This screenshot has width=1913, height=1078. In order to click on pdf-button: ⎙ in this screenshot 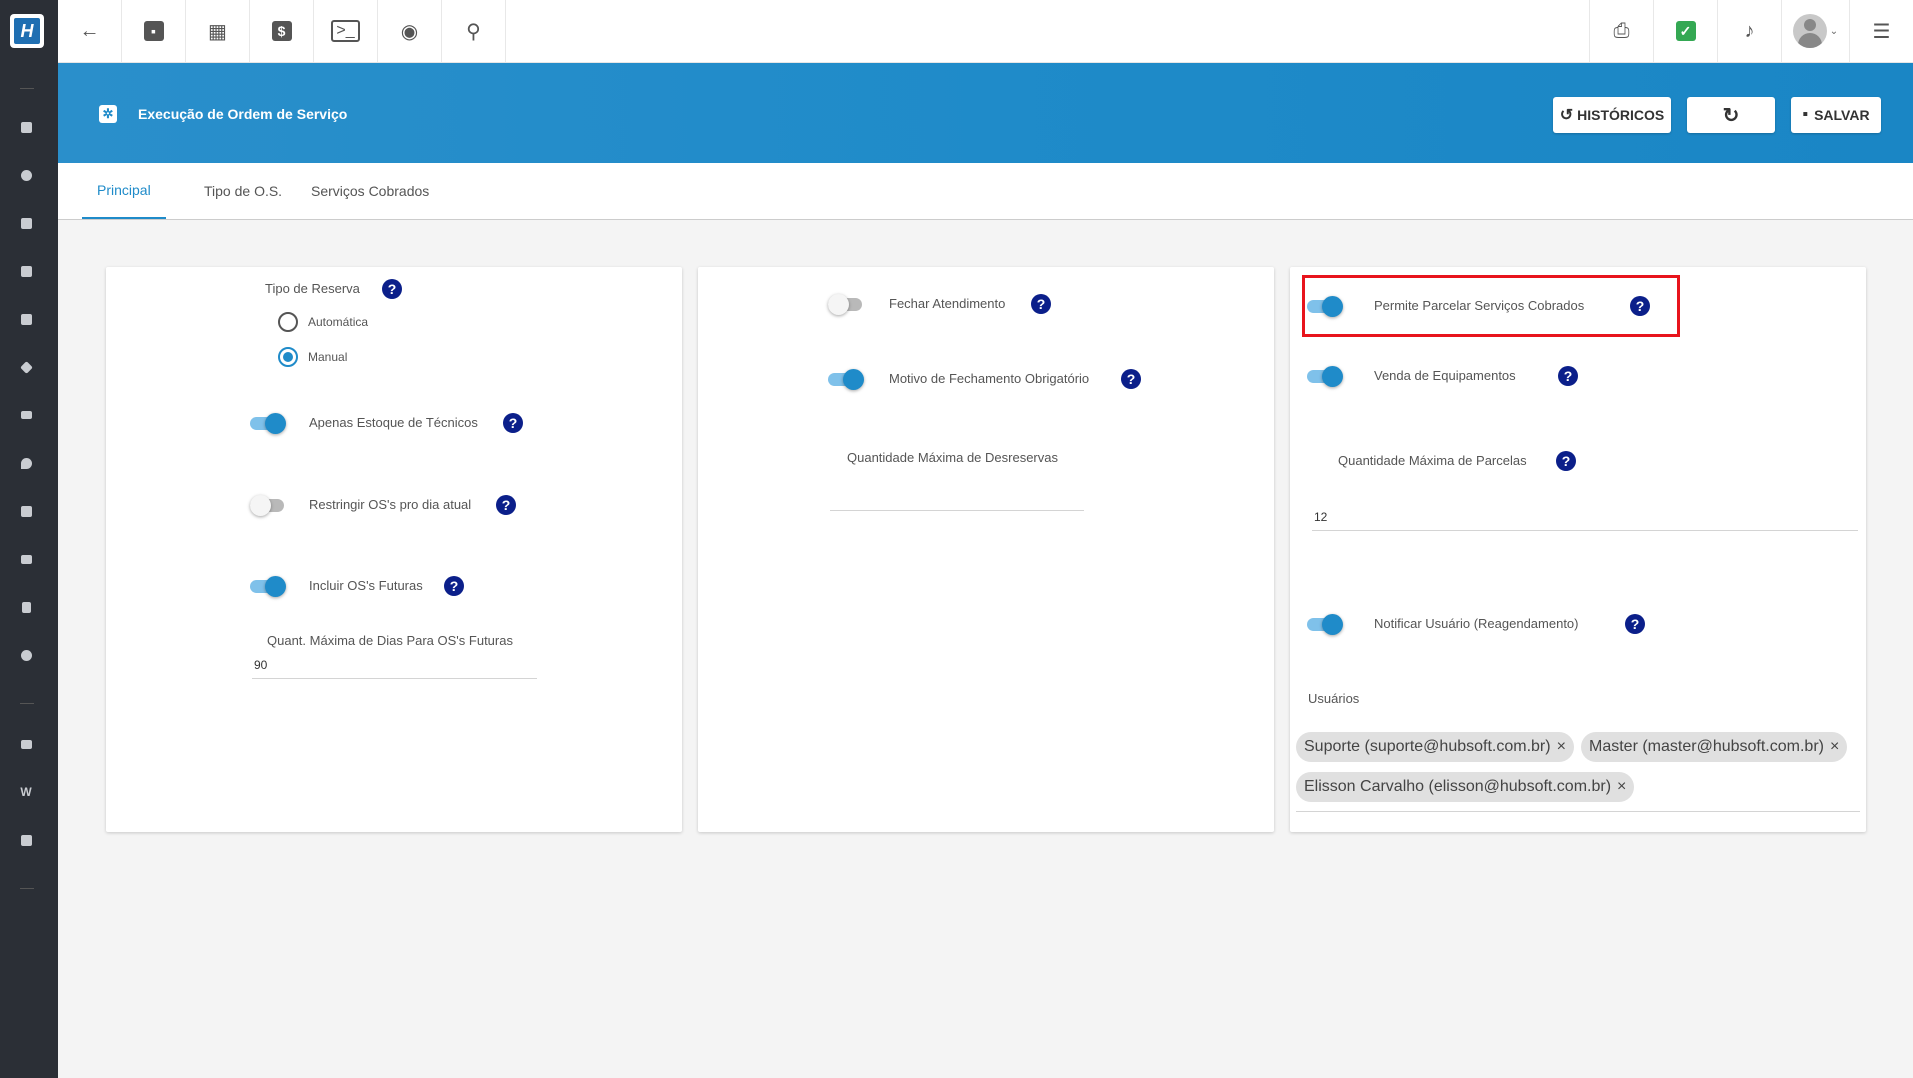, I will do `click(1621, 31)`.